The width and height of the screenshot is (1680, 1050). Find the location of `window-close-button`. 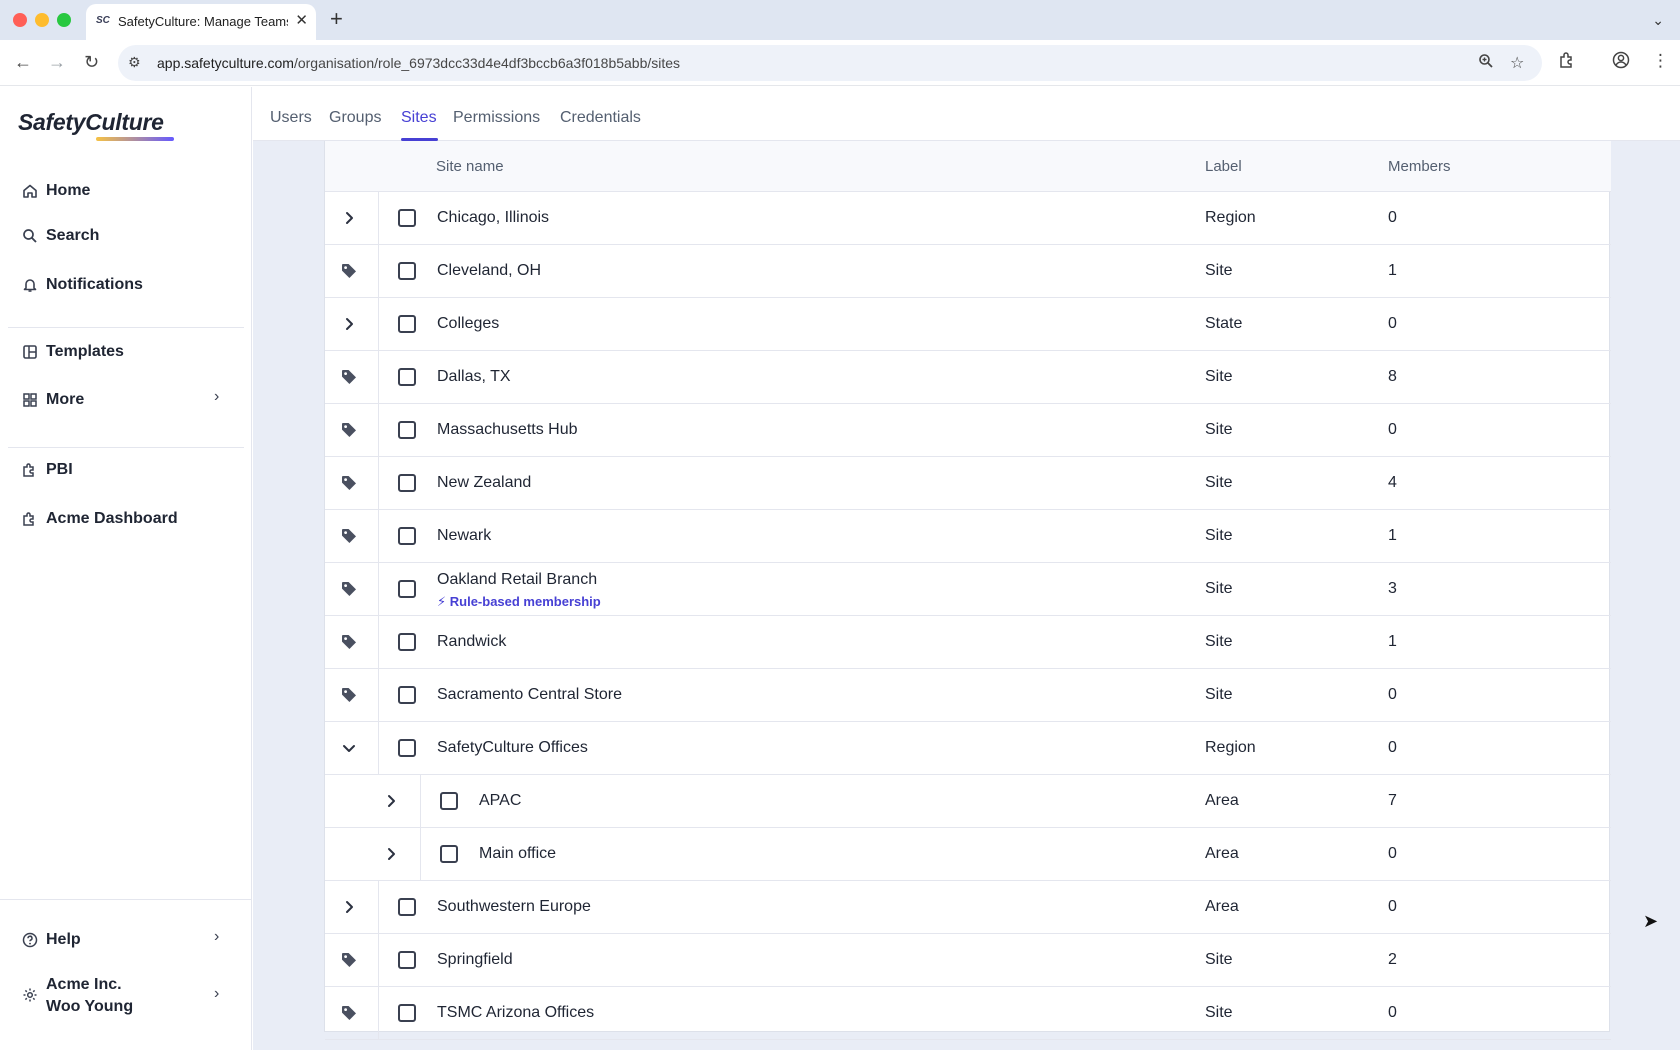

window-close-button is located at coordinates (20, 20).